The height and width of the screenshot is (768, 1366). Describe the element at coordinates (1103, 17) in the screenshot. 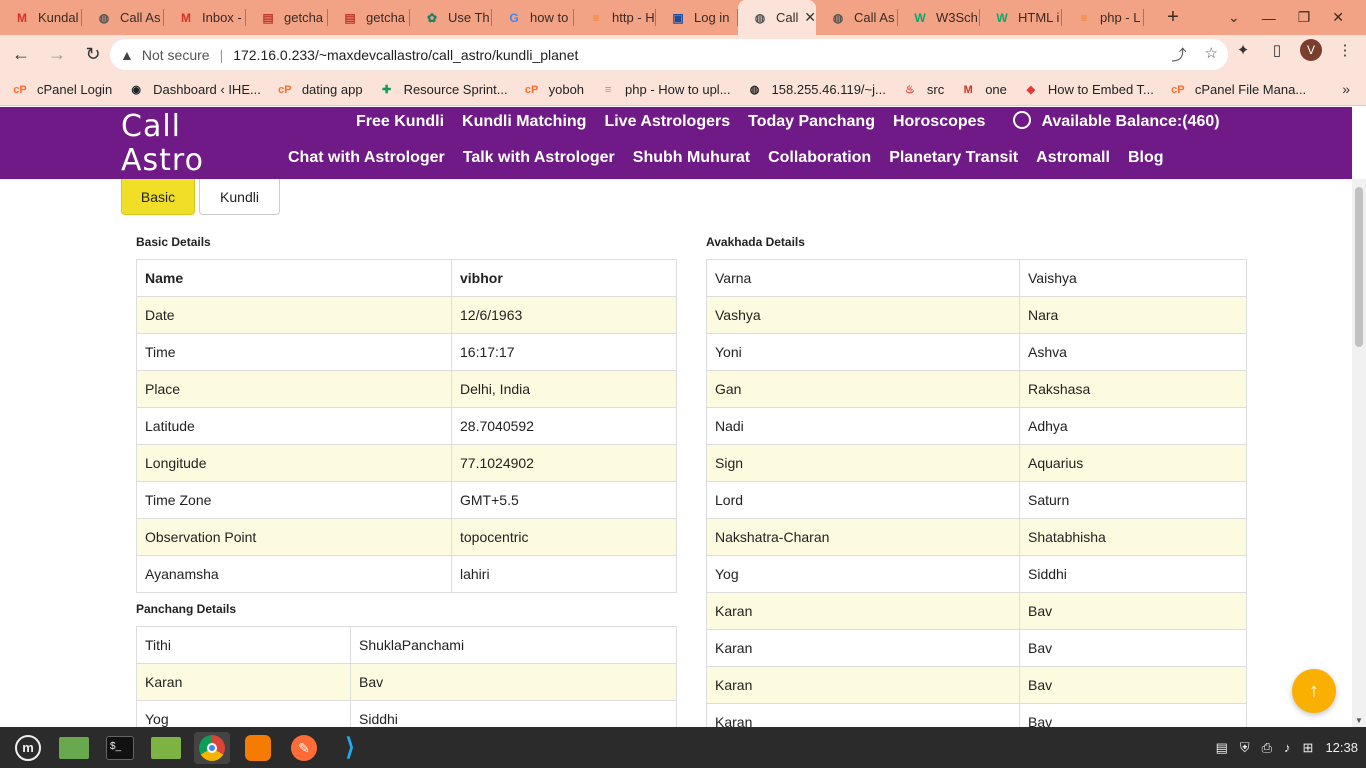

I see `browser-tab: ≡ php - L` at that location.